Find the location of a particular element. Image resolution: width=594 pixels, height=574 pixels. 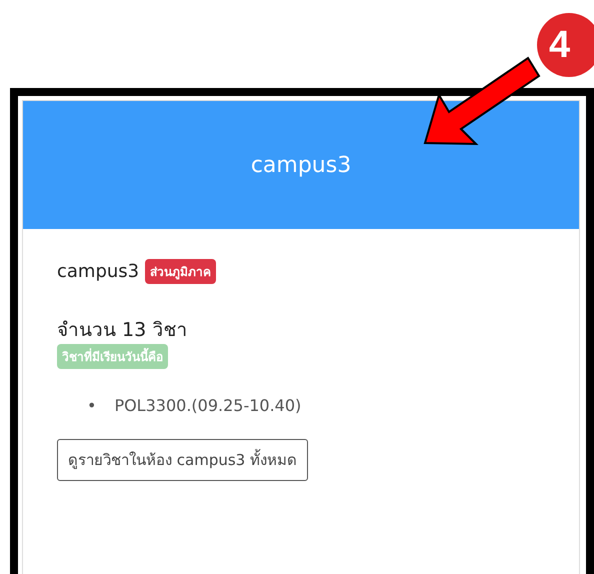

room-name: campus3 is located at coordinates (98, 271).